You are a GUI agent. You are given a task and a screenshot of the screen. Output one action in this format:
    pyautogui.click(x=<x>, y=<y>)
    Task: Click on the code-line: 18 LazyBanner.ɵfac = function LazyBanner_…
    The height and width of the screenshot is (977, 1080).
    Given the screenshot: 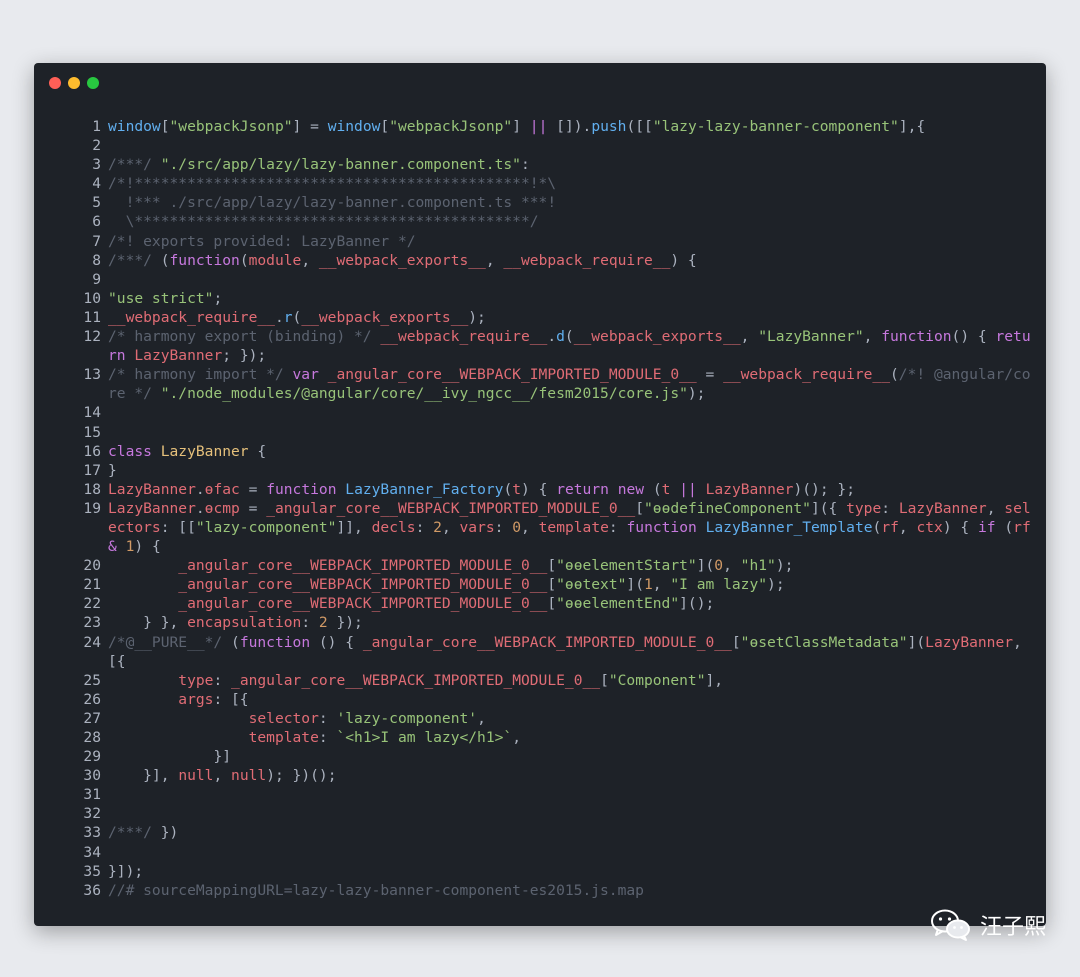 What is the action you would take?
    pyautogui.click(x=534, y=489)
    